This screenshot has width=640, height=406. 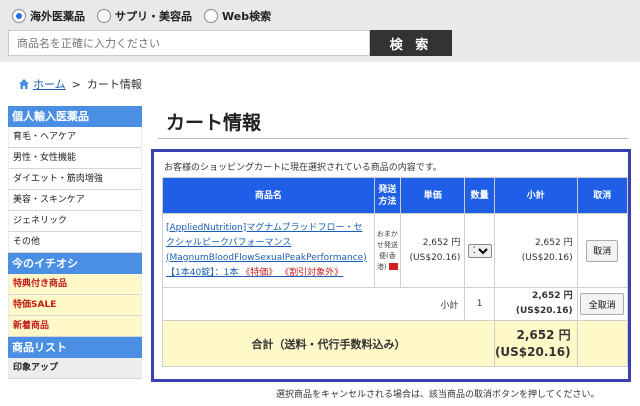 I want to click on grand-total-empty-cell, so click(x=602, y=343).